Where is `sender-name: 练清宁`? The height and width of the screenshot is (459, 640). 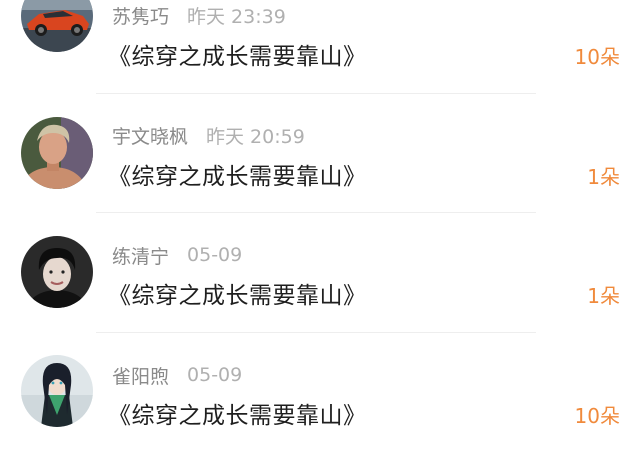 sender-name: 练清宁 is located at coordinates (140, 255).